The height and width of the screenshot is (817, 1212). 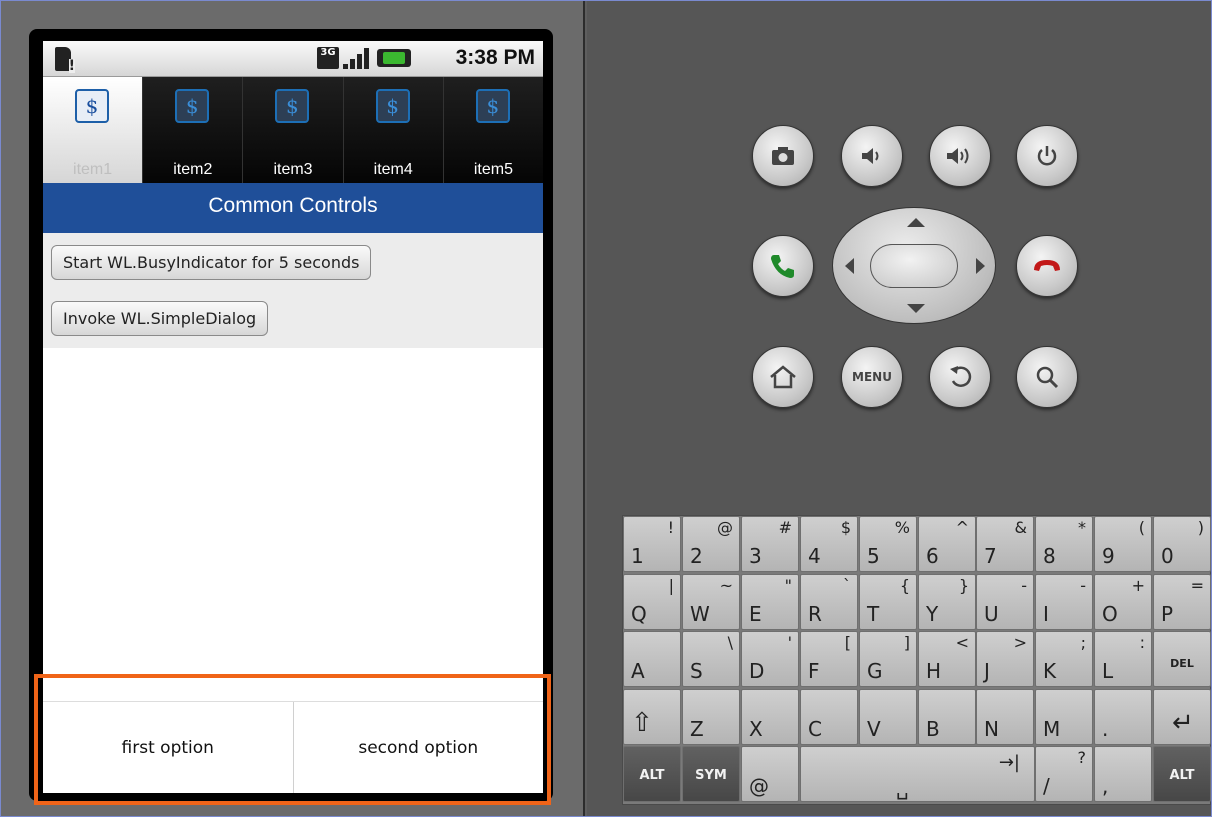 I want to click on keyenter-: ↵, so click(x=1182, y=717).